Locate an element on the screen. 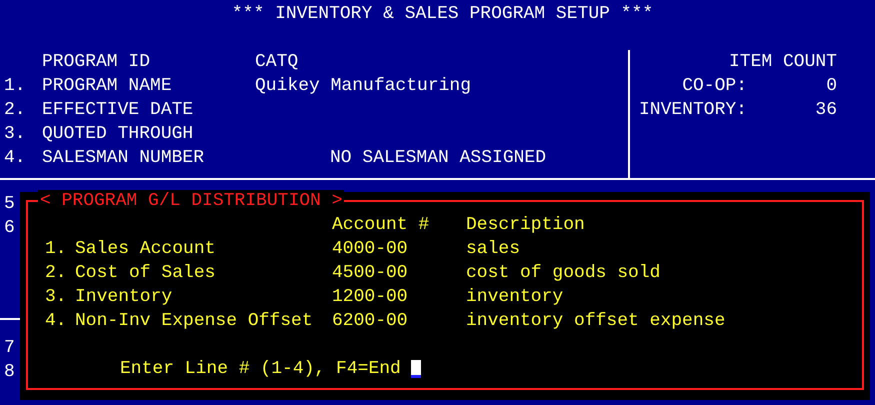  field-number: 1. is located at coordinates (15, 86).